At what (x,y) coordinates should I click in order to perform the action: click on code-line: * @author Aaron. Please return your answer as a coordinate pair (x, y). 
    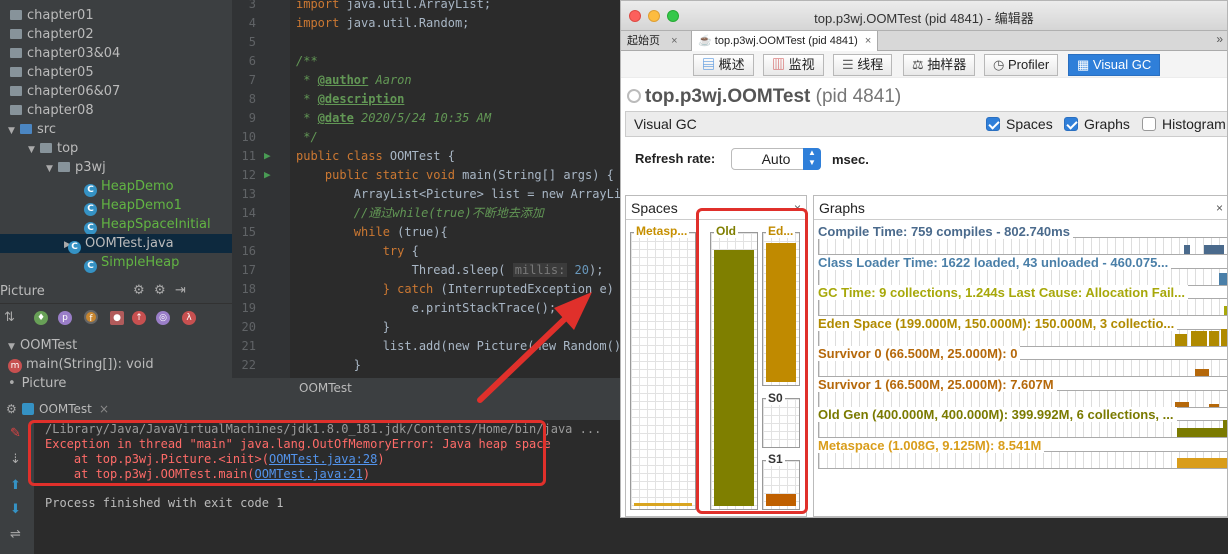
    Looking at the image, I should click on (353, 80).